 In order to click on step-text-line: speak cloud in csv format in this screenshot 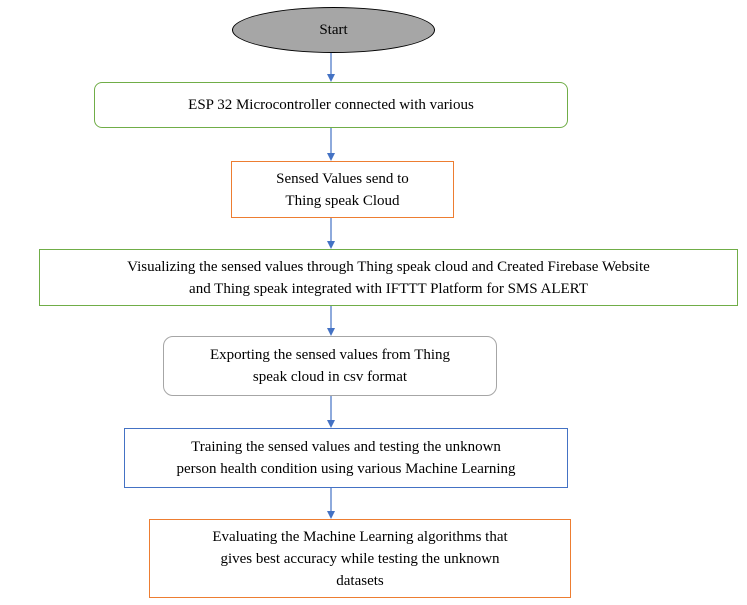, I will do `click(330, 377)`.